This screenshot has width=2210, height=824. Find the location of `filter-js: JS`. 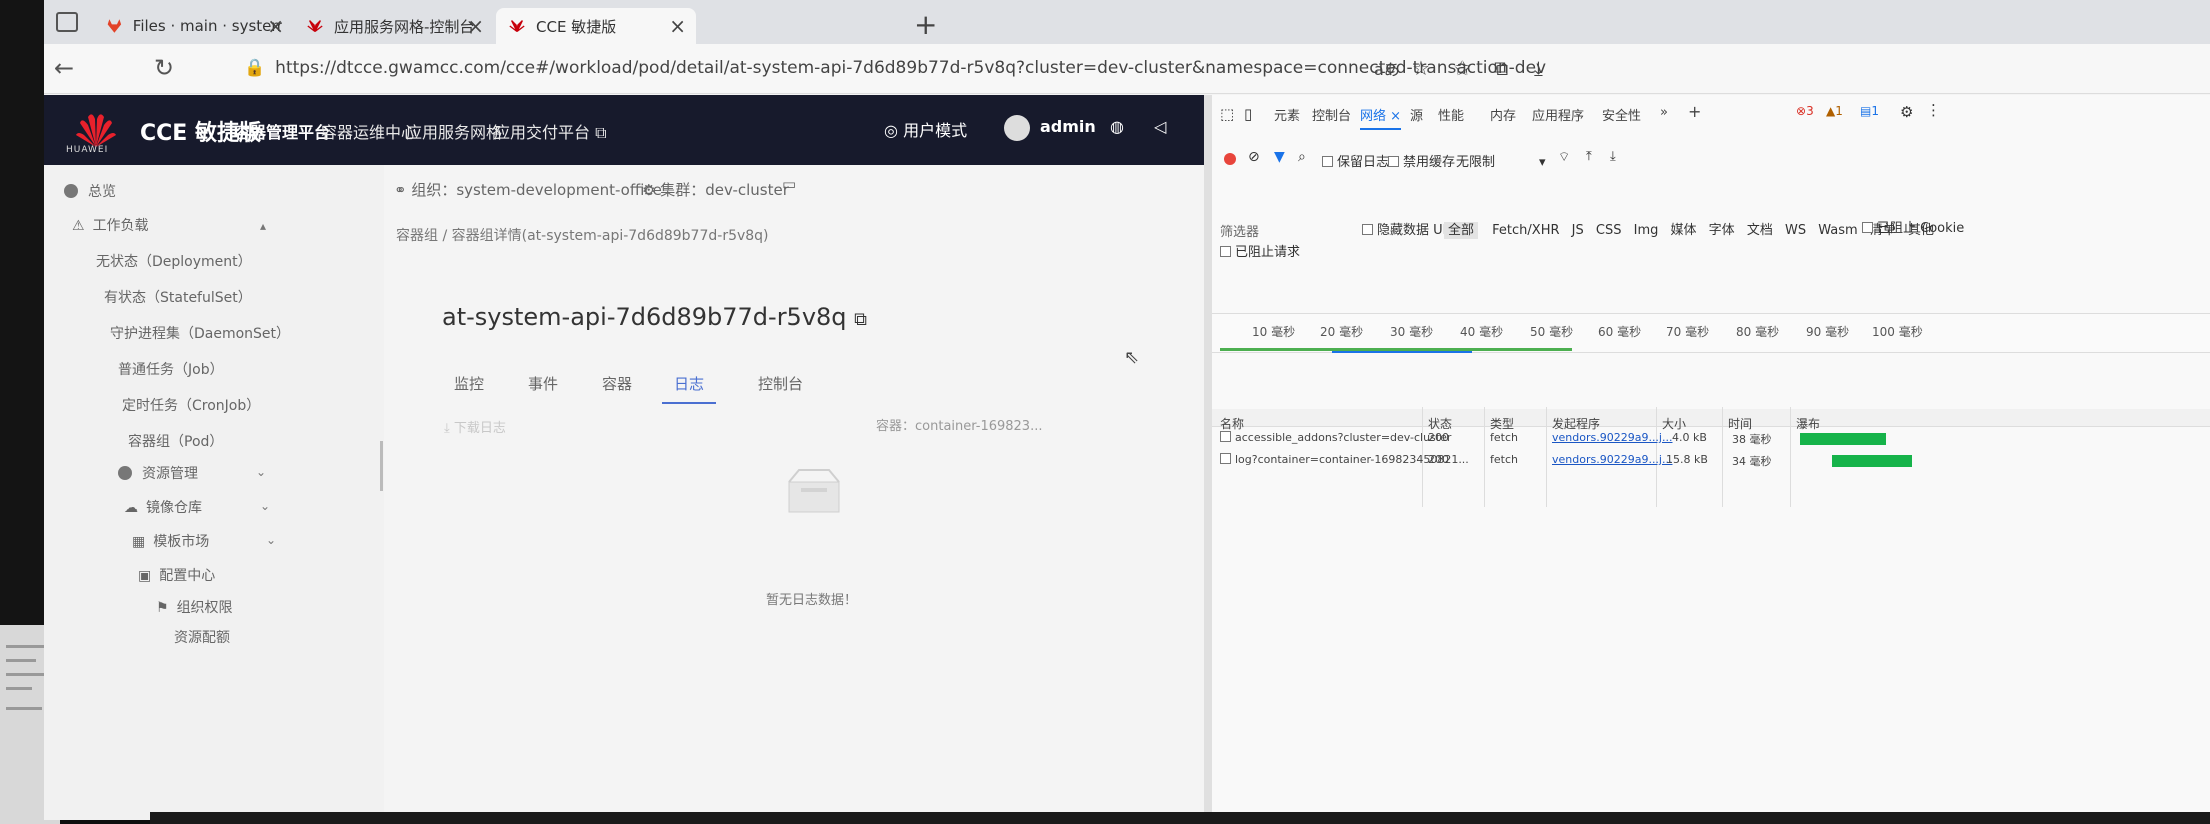

filter-js: JS is located at coordinates (1578, 230).